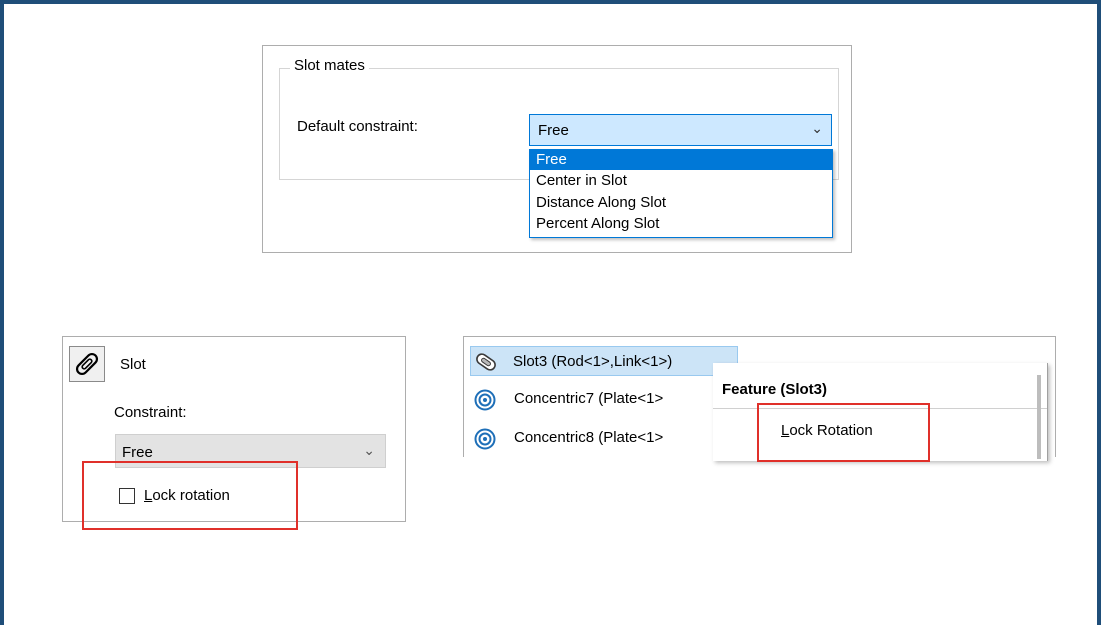  What do you see at coordinates (681, 160) in the screenshot?
I see `dropdown-option-free: Free` at bounding box center [681, 160].